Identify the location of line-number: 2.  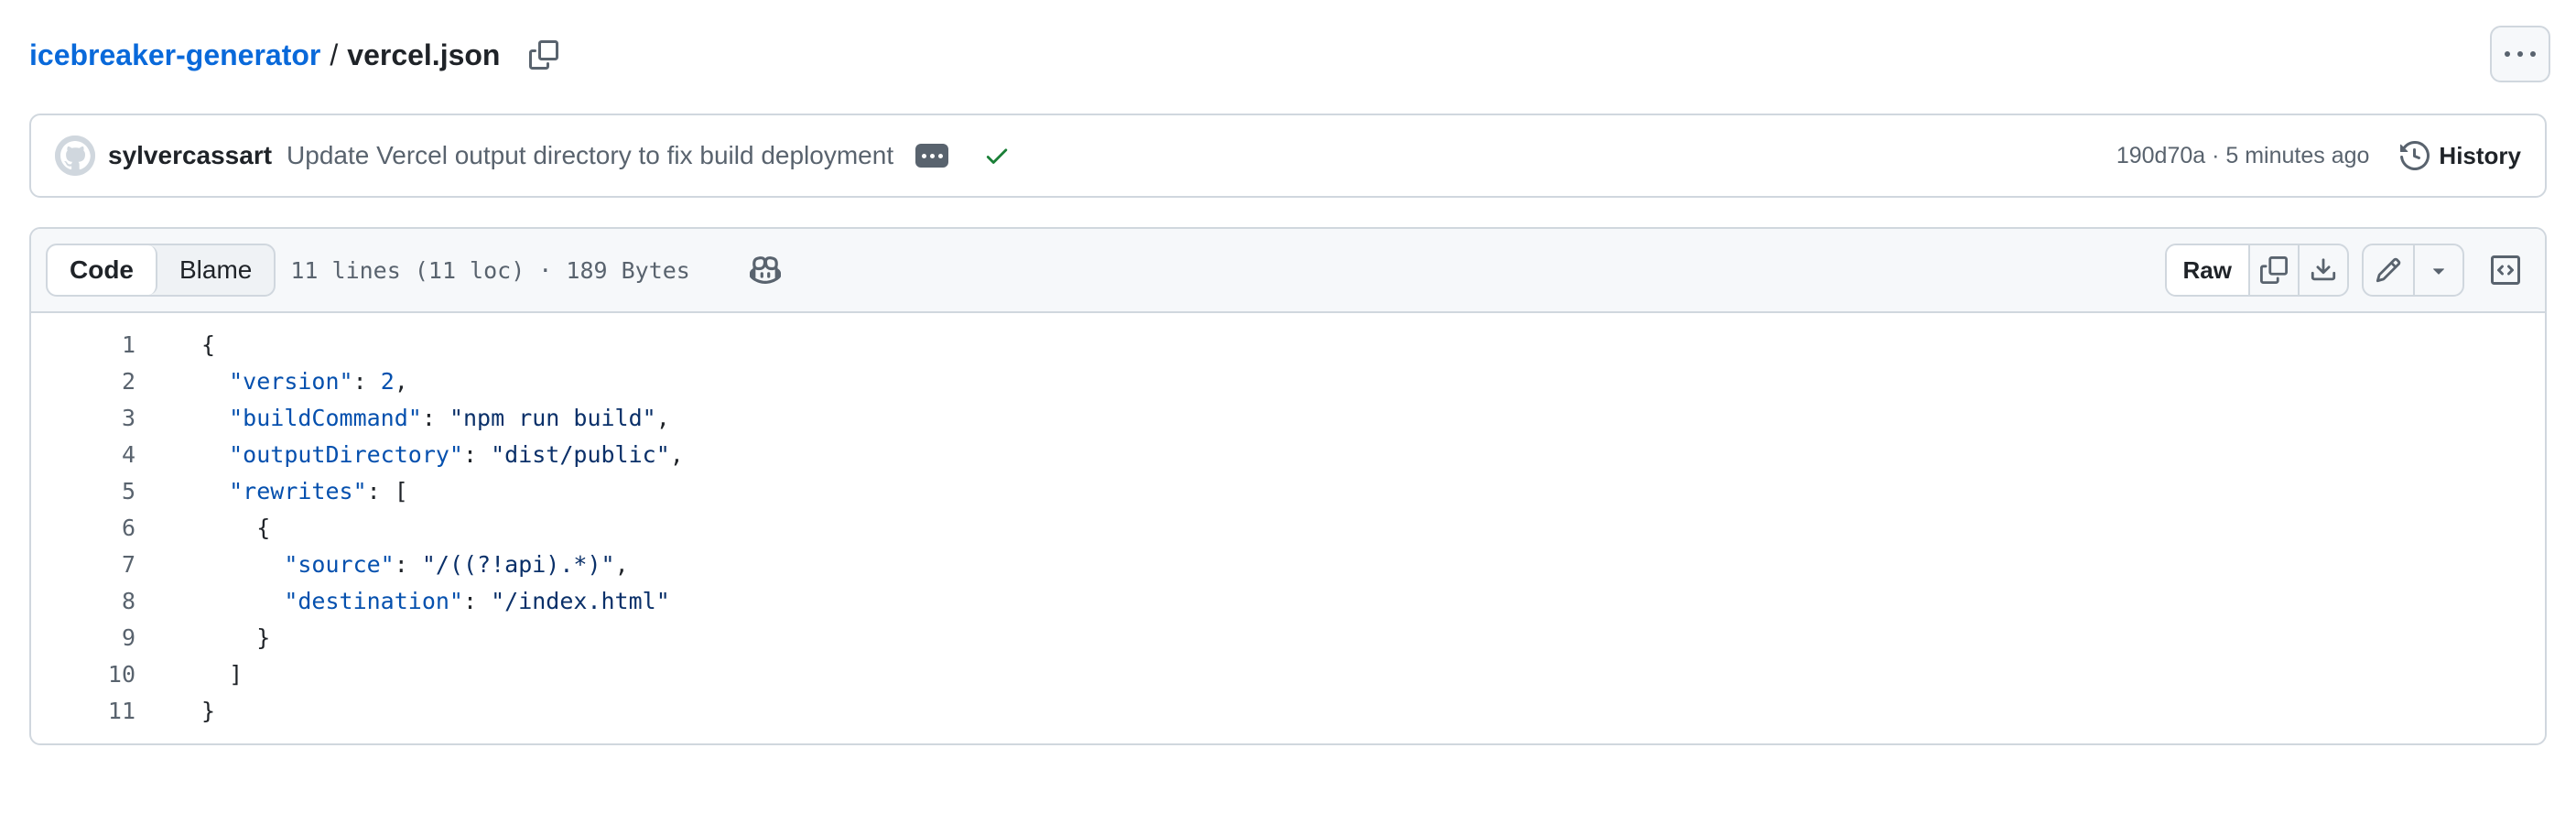
(83, 381).